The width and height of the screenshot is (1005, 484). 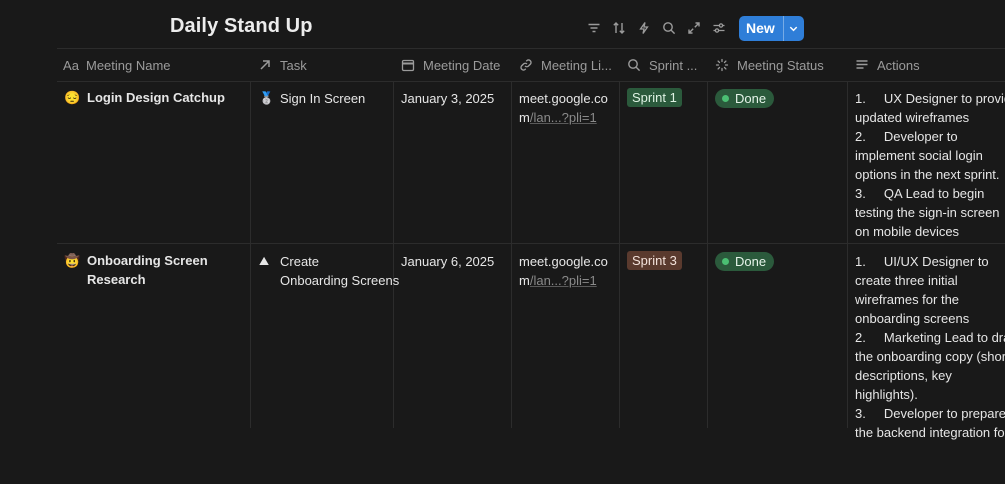 I want to click on task-emoji-icon: 🥈, so click(x=266, y=98).